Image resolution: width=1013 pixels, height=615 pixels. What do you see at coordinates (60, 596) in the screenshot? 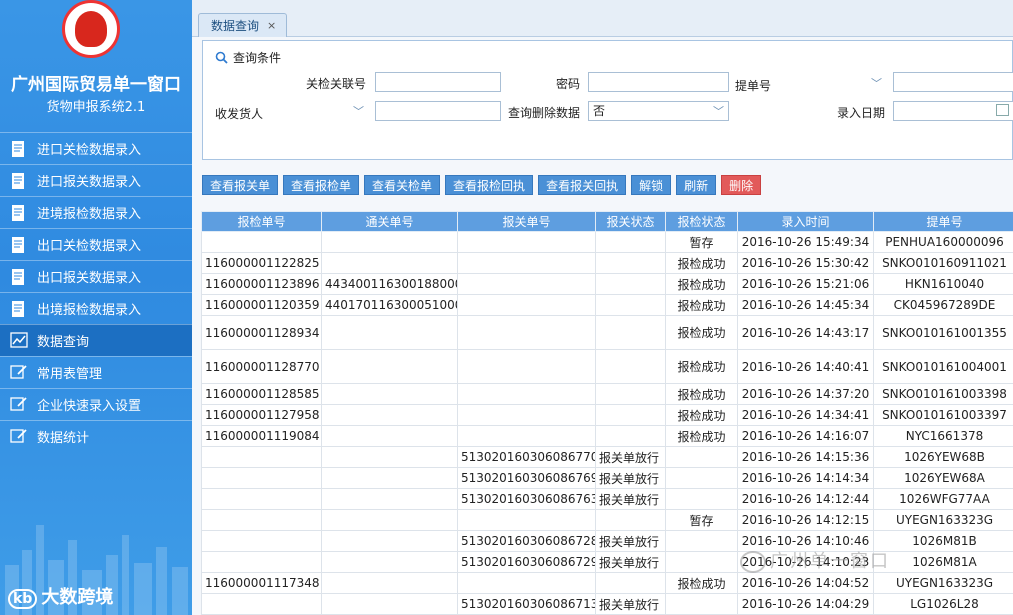
I see `watermark-left: kb 大数跨境` at bounding box center [60, 596].